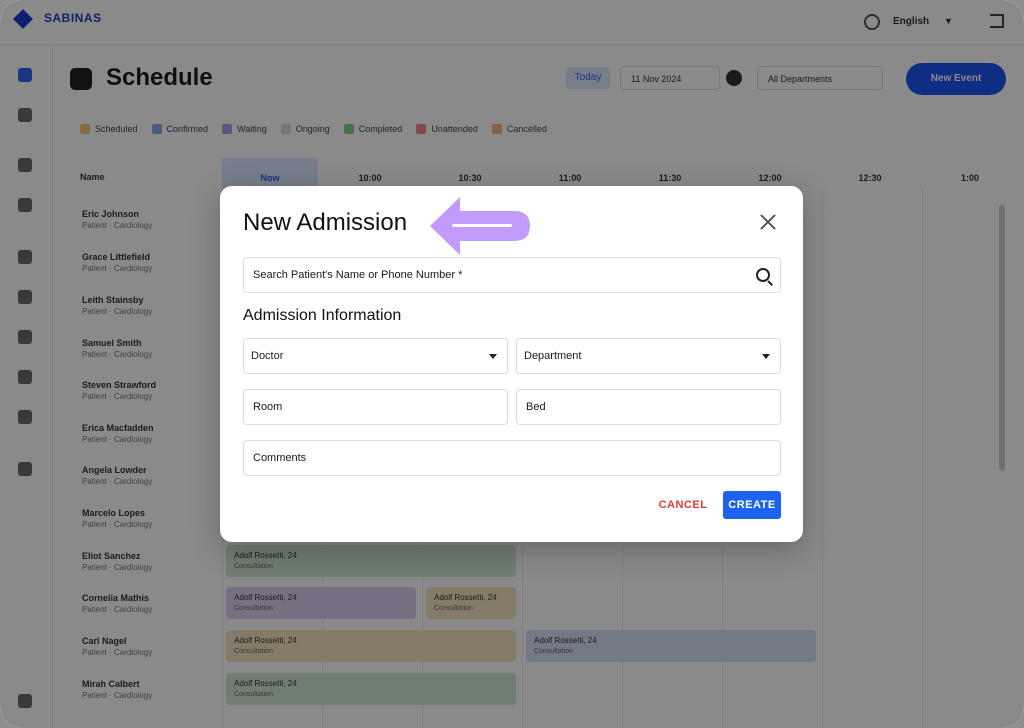  I want to click on department-select-label: Department, so click(553, 356).